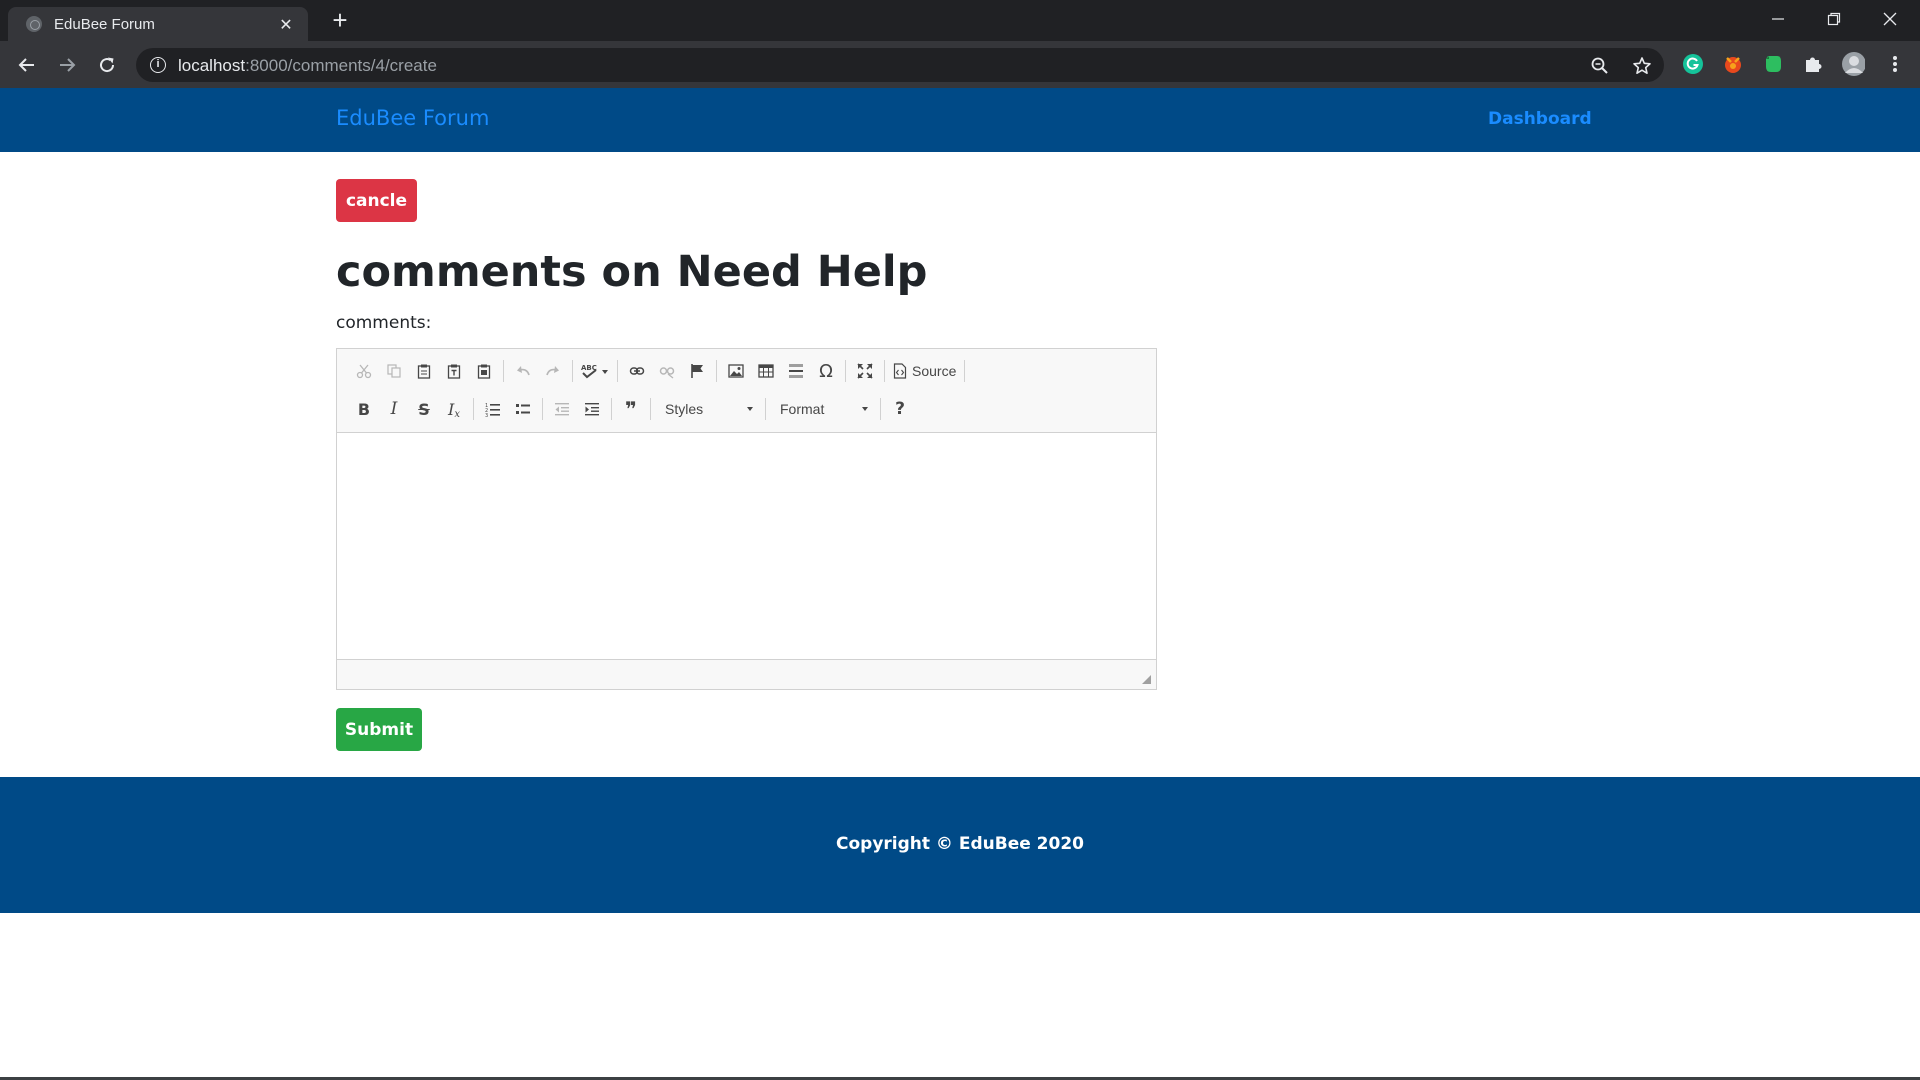 This screenshot has width=1920, height=1080. What do you see at coordinates (865, 371) in the screenshot?
I see `maximize-icon` at bounding box center [865, 371].